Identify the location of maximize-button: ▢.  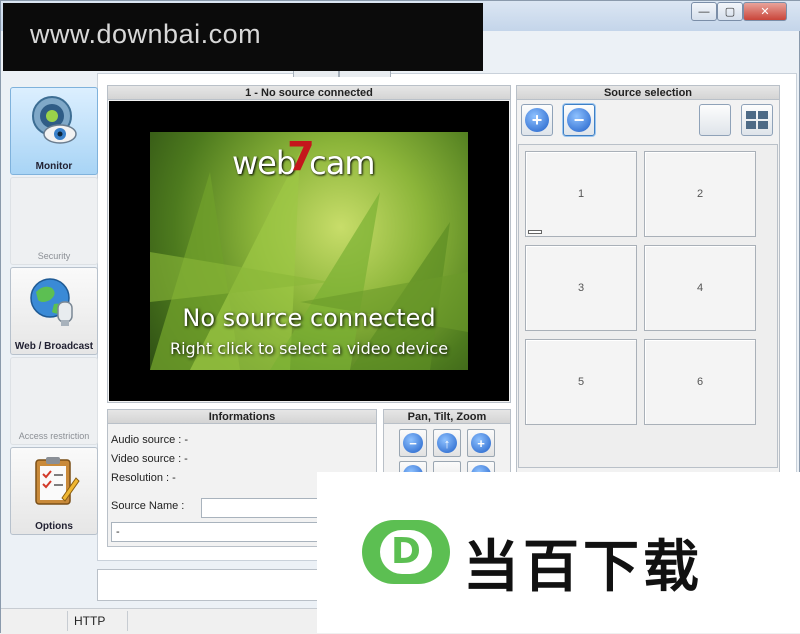
(730, 11).